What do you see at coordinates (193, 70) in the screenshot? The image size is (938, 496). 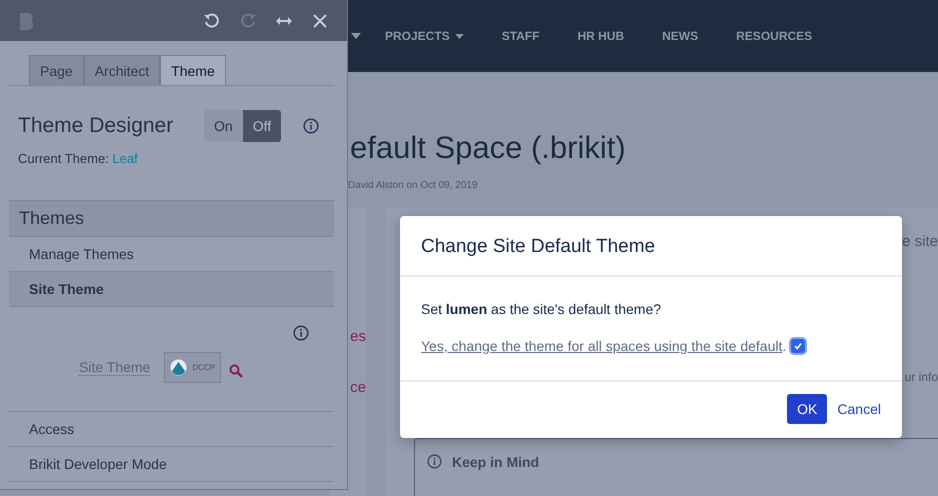 I see `panel-tab: Theme` at bounding box center [193, 70].